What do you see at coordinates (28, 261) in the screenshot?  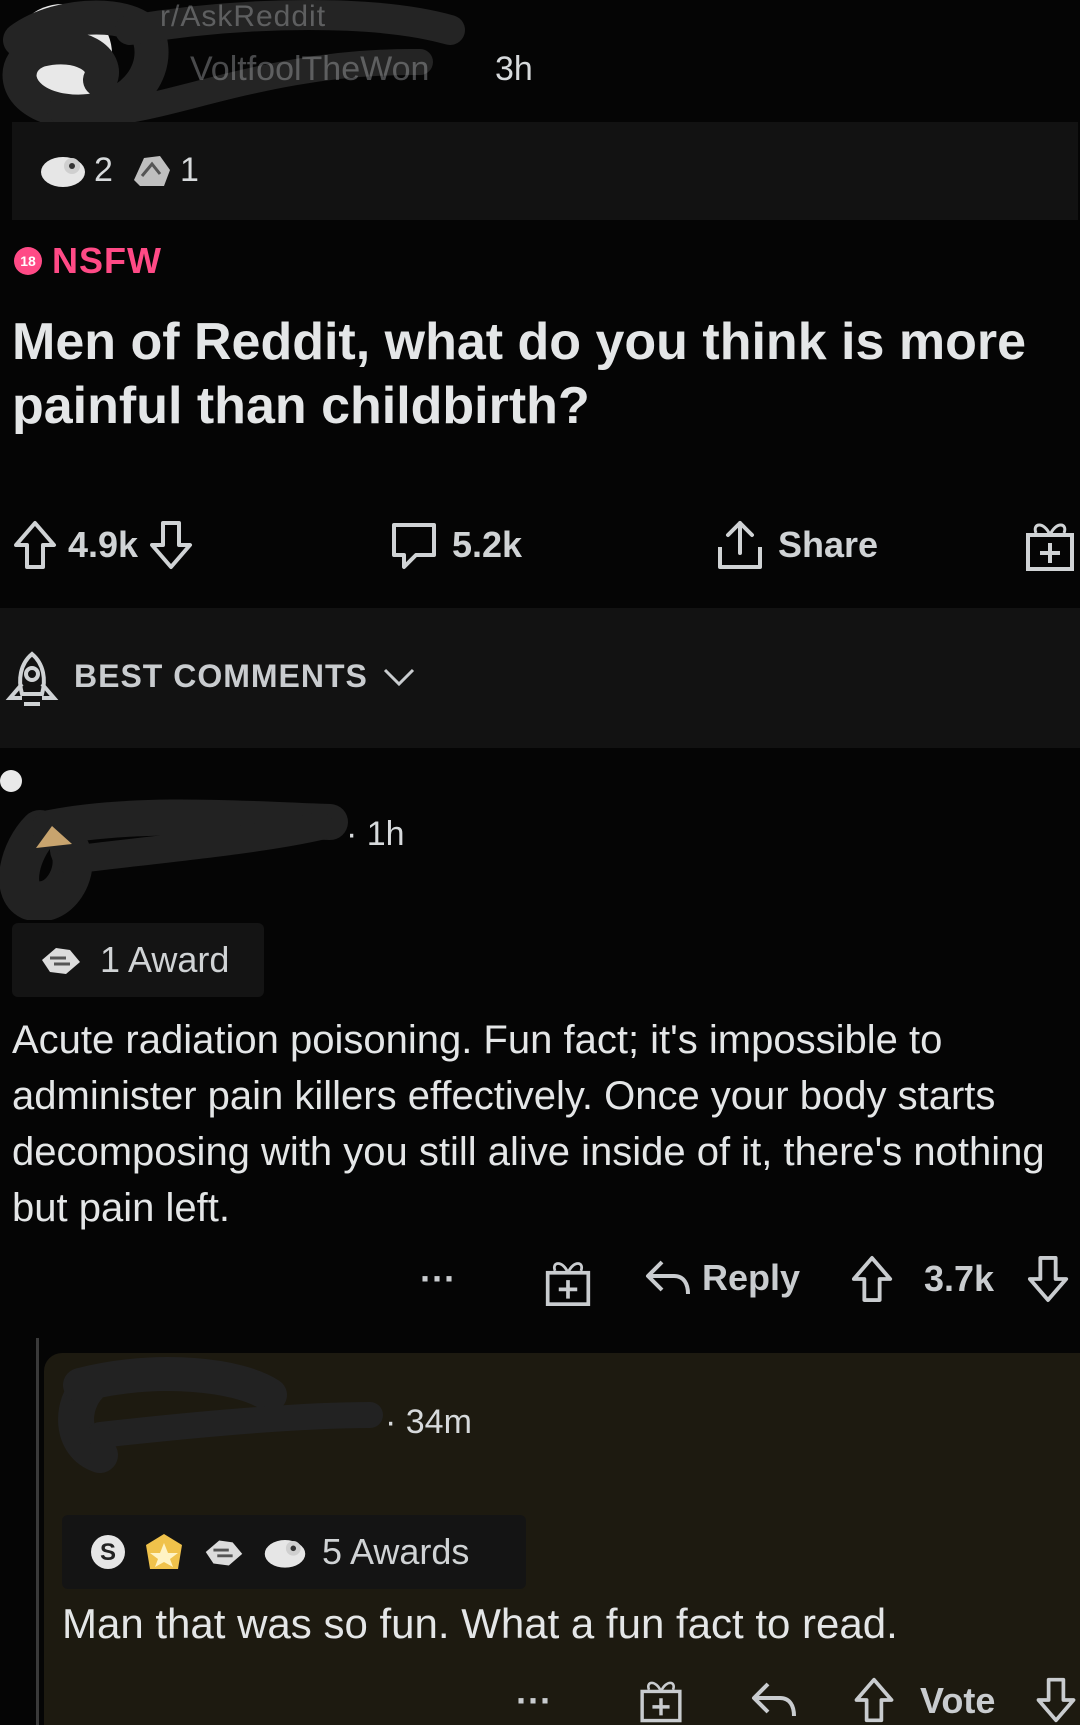 I see `nsfw-badge-icon: 18` at bounding box center [28, 261].